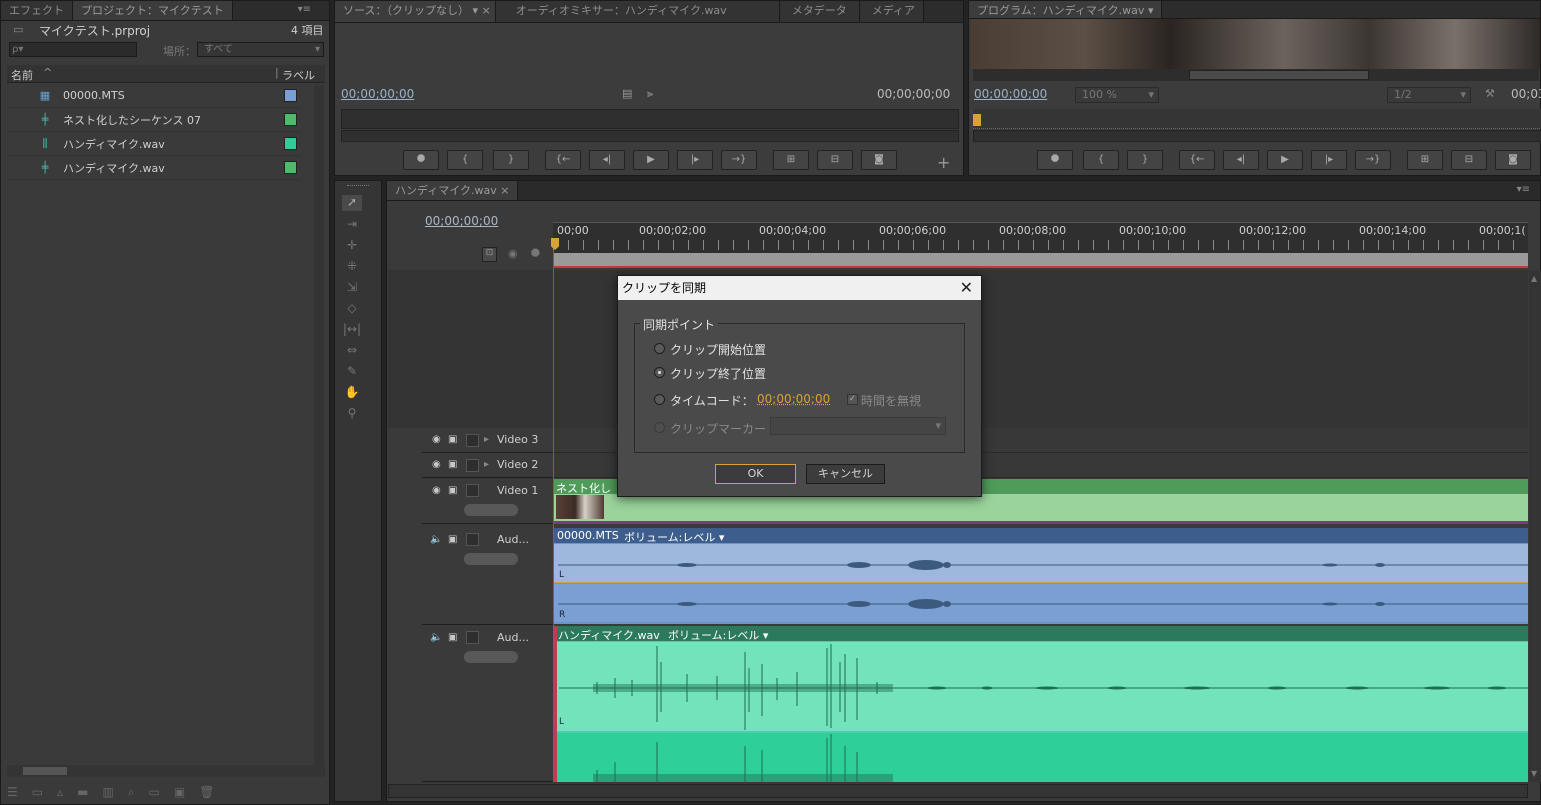 The width and height of the screenshot is (1541, 805). I want to click on source-timecode-in: 00;00;00;00, so click(377, 94).